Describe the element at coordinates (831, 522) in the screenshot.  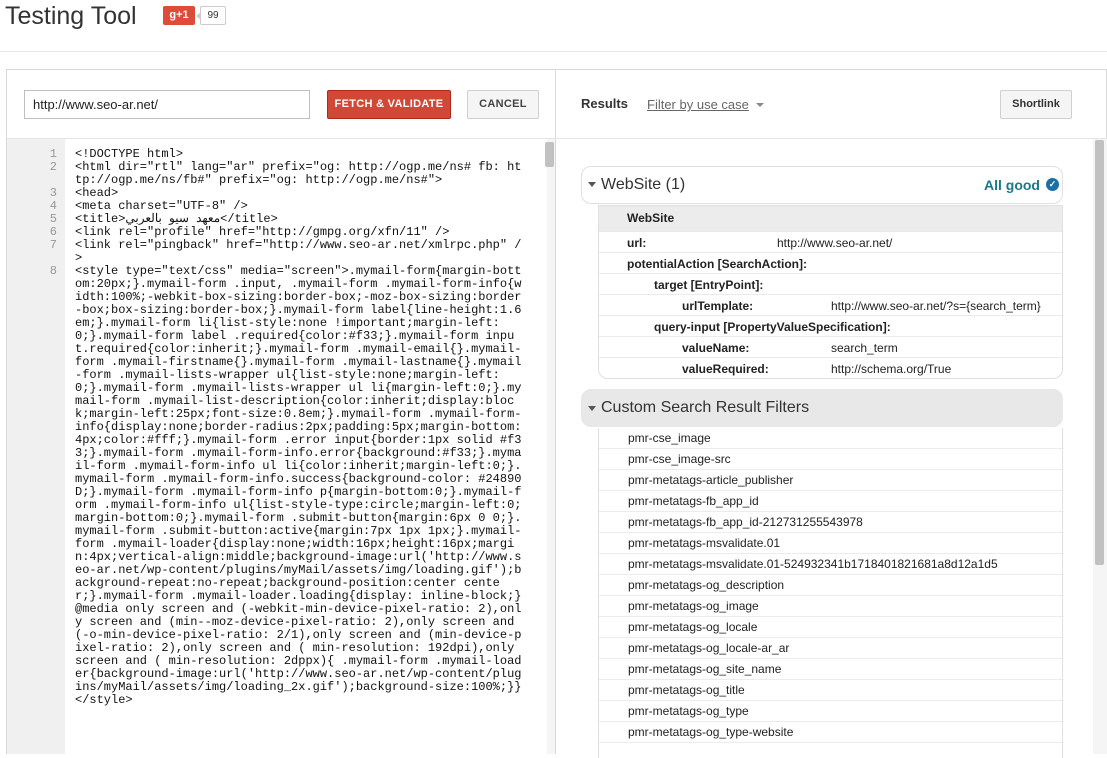
I see `filter-item: pmr-metatags-fb_app_id-212731255543978` at that location.